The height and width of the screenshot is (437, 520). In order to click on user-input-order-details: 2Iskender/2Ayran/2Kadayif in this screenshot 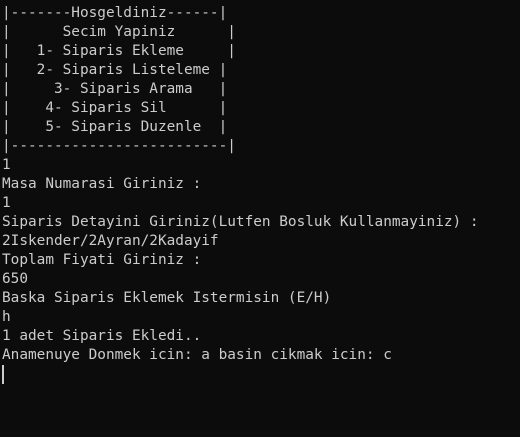, I will do `click(110, 241)`.